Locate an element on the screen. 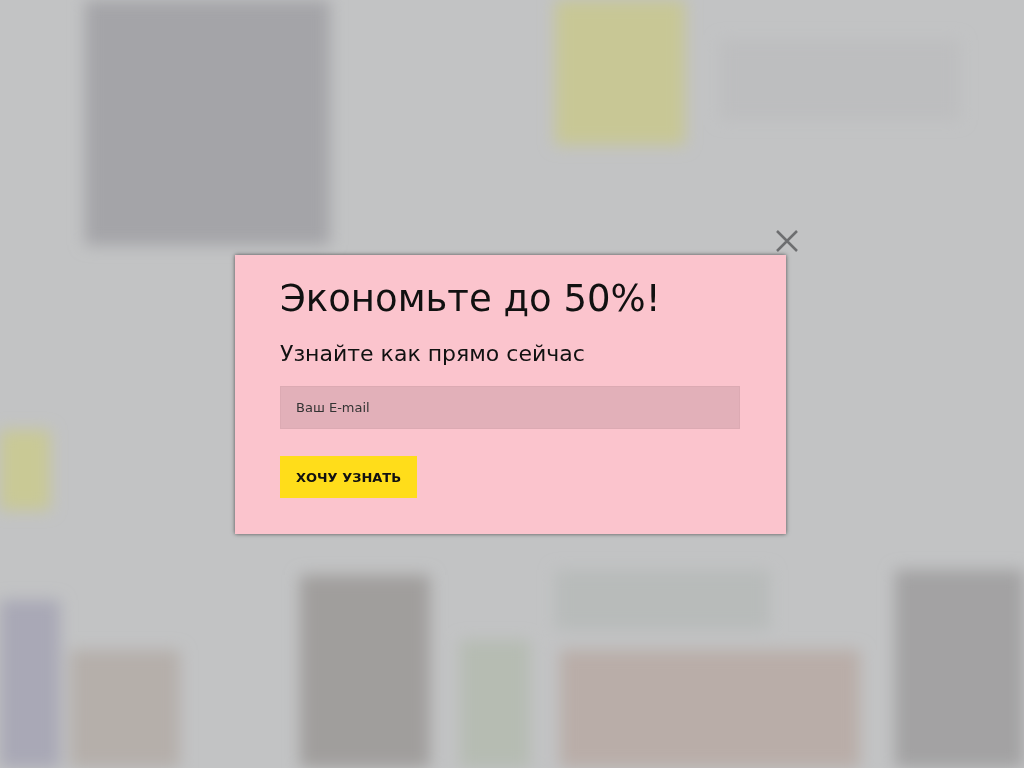  email-field: Ваш E-mail is located at coordinates (510, 407).